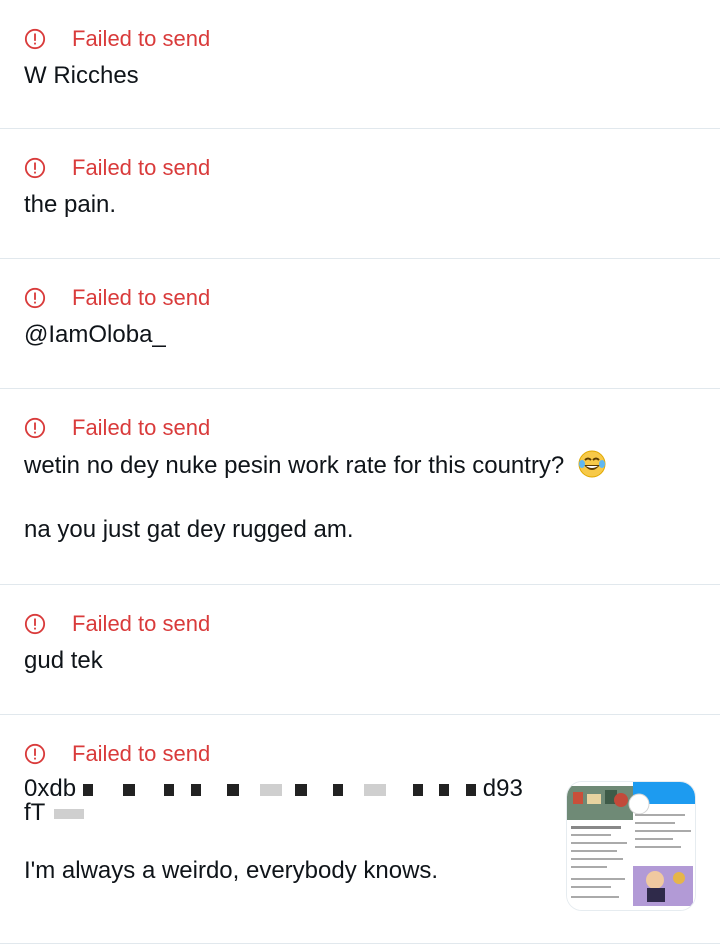  What do you see at coordinates (360, 194) in the screenshot?
I see `failed-message-item: Failed to send the pain.` at bounding box center [360, 194].